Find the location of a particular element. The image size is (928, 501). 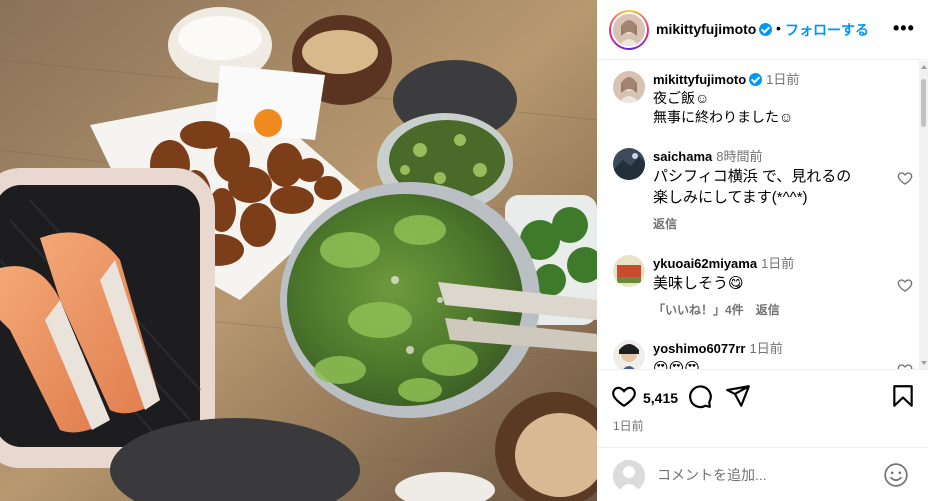

caption-author-avatar is located at coordinates (629, 87).